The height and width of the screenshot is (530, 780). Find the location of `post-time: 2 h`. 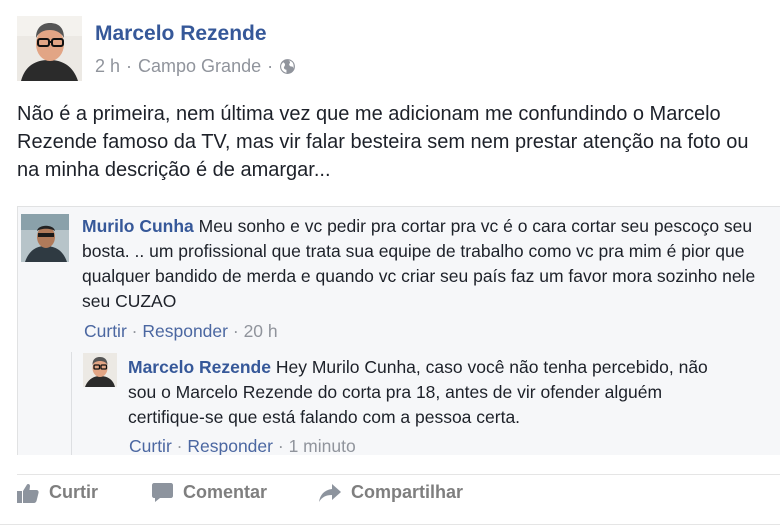

post-time: 2 h is located at coordinates (107, 66).